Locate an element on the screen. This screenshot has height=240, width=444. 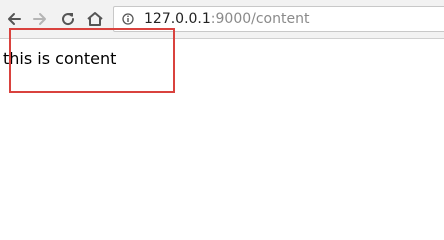
back-button is located at coordinates (14, 19).